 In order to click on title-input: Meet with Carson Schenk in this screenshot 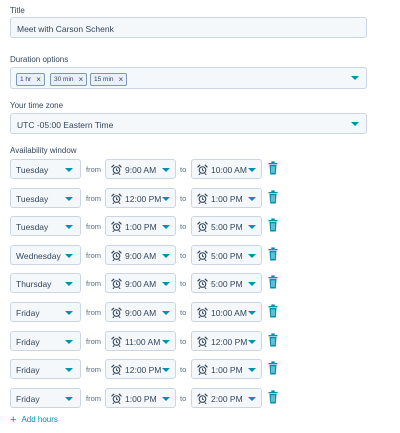, I will do `click(188, 27)`.